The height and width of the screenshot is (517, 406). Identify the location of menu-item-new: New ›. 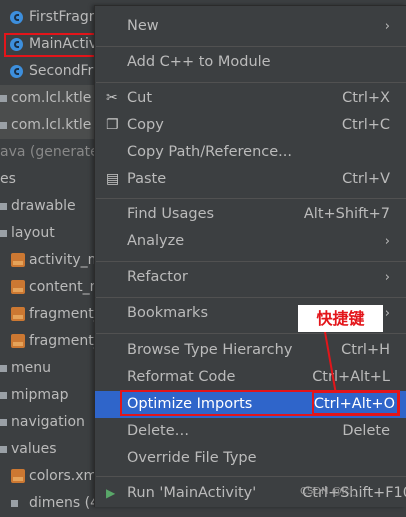
(250, 26).